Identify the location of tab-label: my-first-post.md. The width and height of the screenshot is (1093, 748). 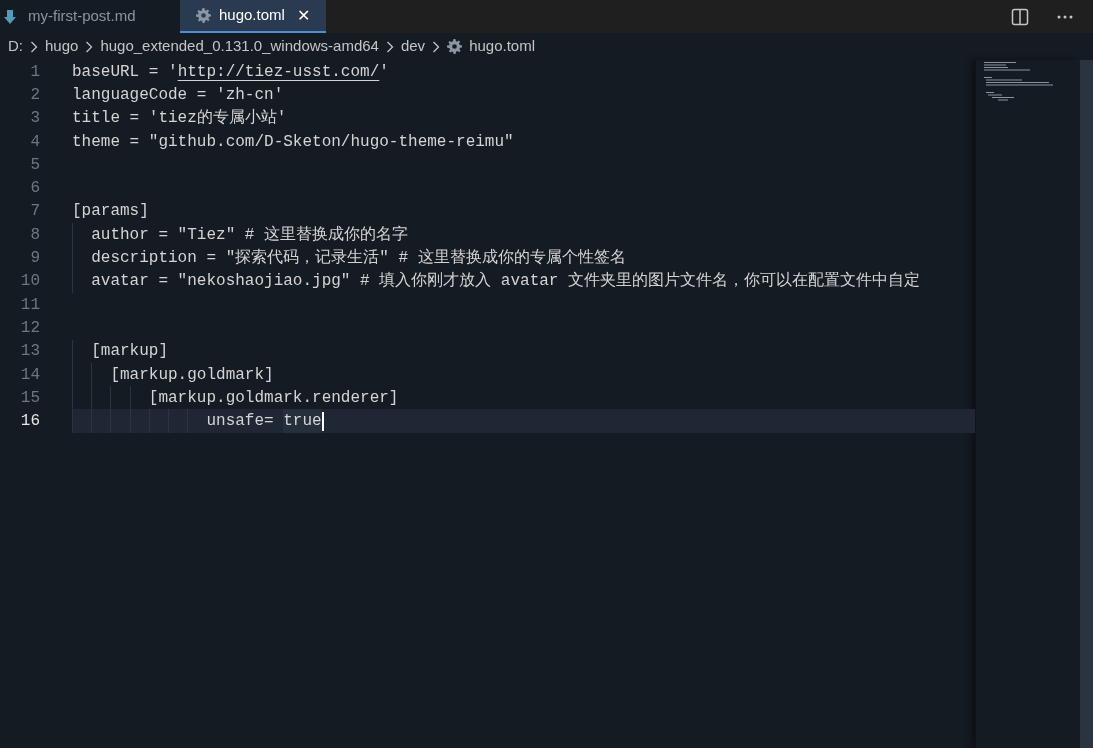
(82, 16).